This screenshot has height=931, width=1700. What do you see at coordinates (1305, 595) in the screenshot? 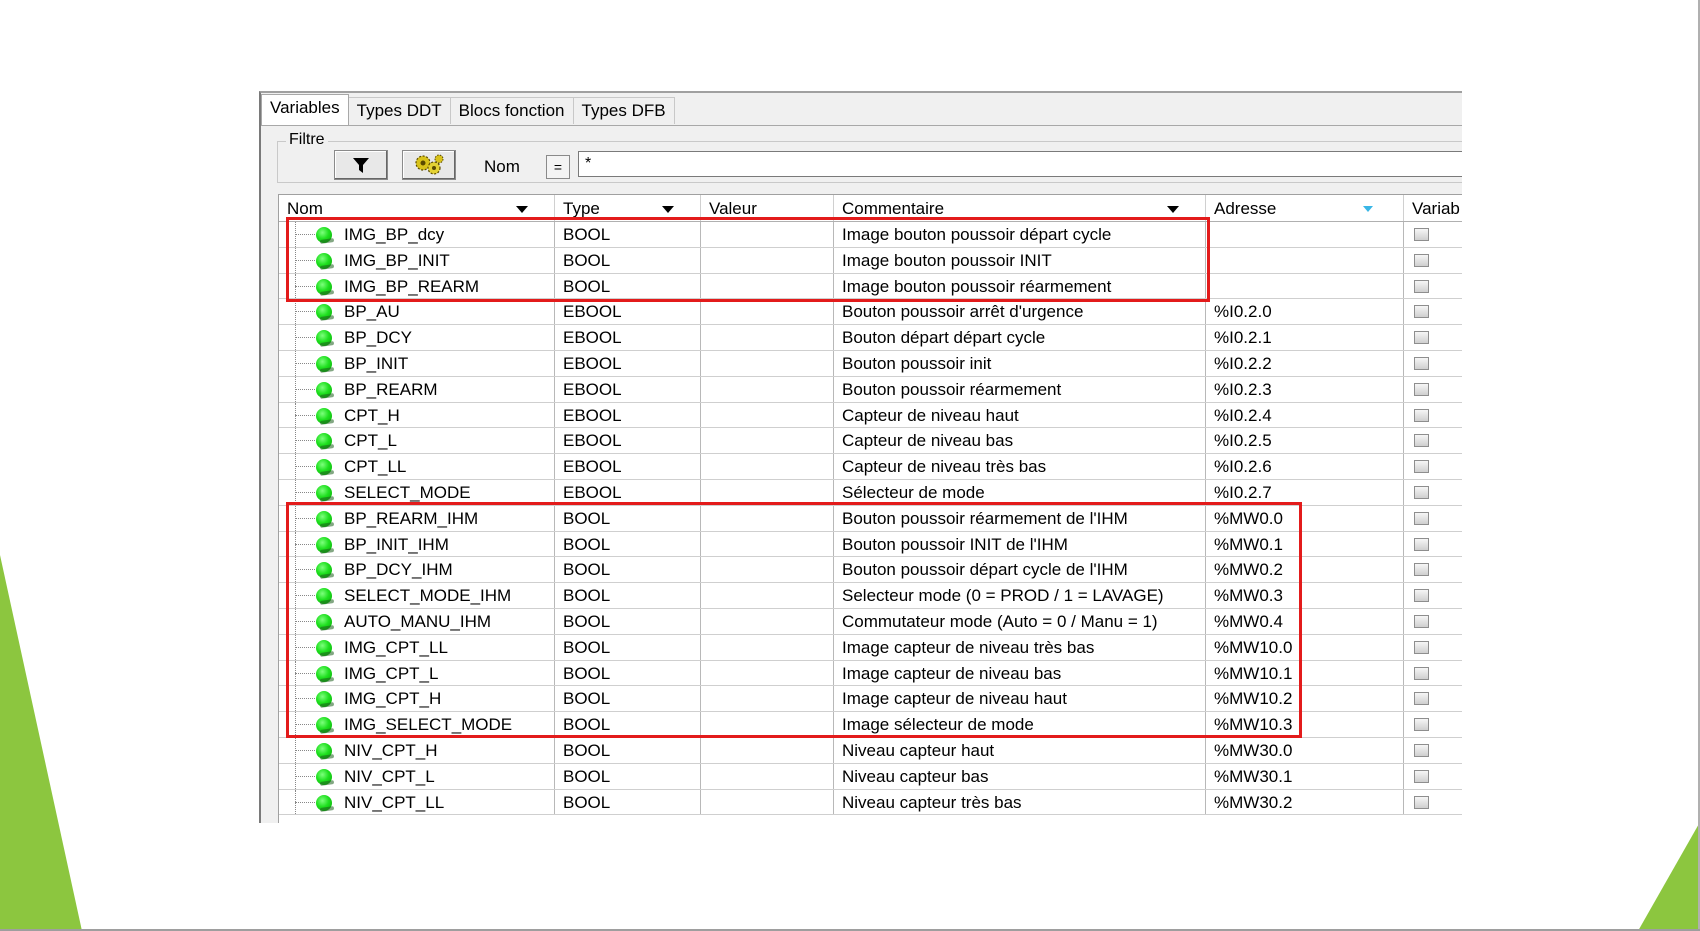
I see `cell-address: %MW0.3` at bounding box center [1305, 595].